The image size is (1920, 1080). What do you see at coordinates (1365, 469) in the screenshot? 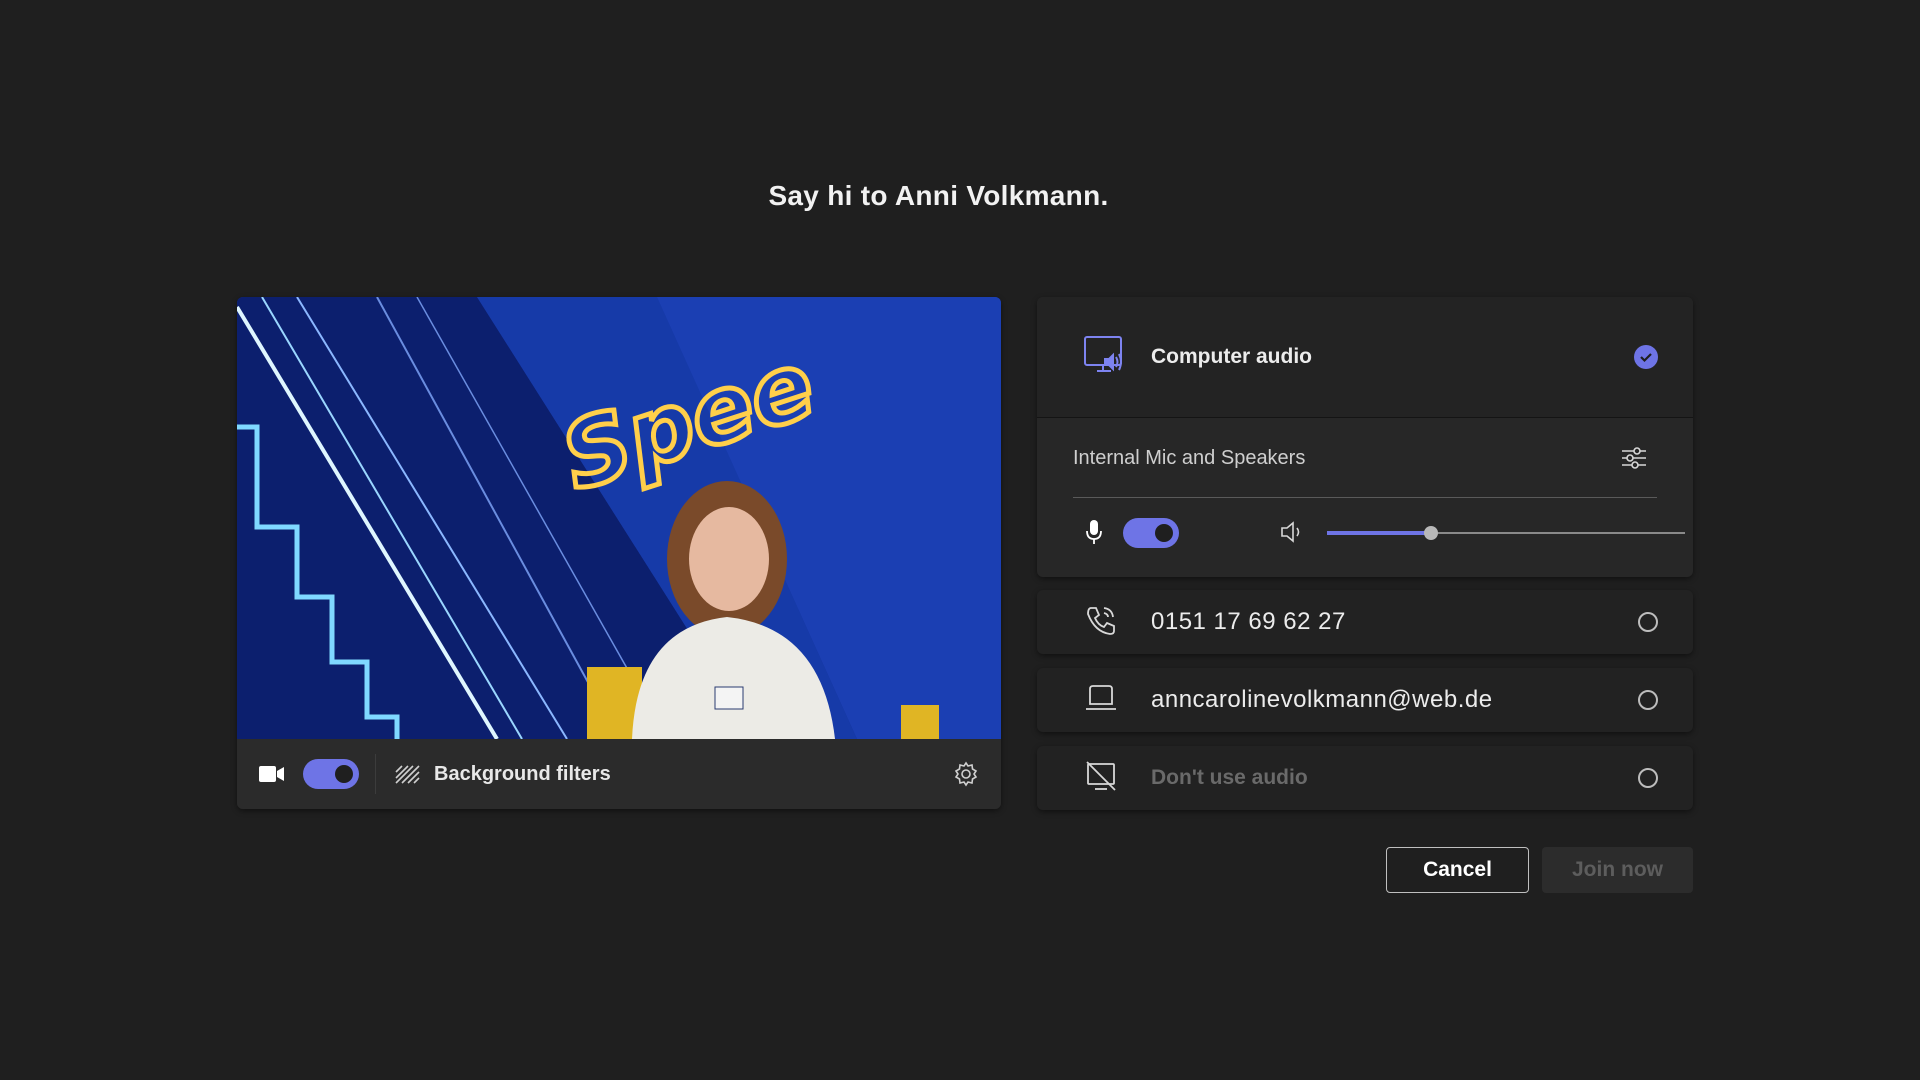
I see `device-selector: Internal Mic and Speakers` at bounding box center [1365, 469].